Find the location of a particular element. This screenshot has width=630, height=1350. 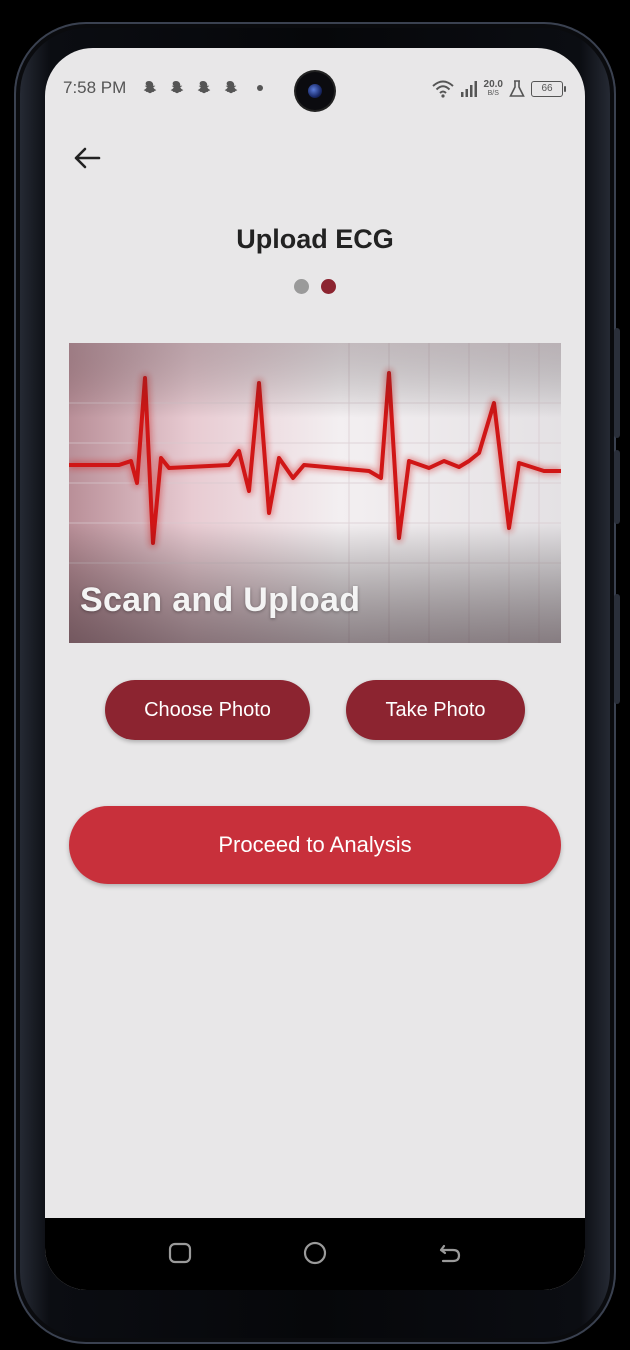

signal-icon is located at coordinates (468, 89).